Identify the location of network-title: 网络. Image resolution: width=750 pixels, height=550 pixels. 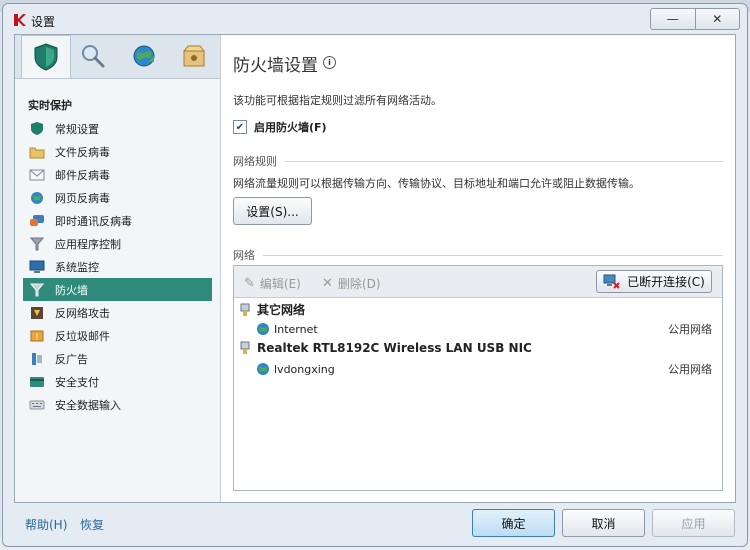
(244, 255).